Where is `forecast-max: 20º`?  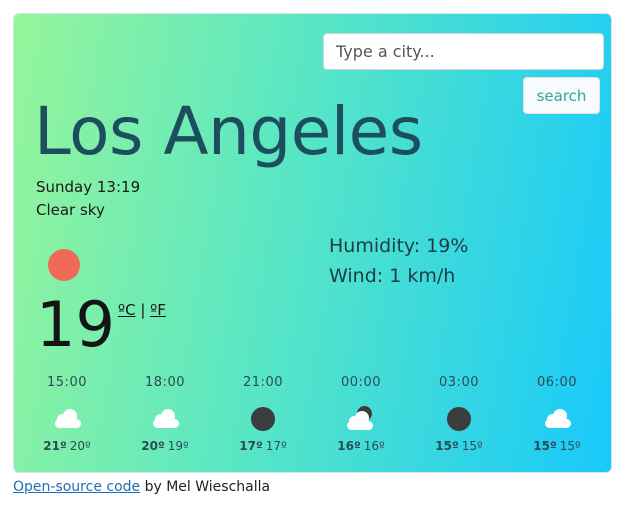
forecast-max: 20º is located at coordinates (153, 446).